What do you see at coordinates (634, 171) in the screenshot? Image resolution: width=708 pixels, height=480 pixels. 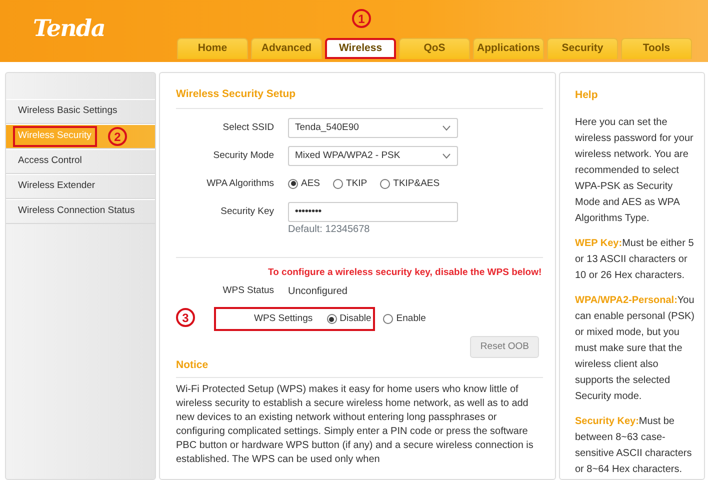 I see `help-paragraph: Here you can set the wireless password for your wireless network. You are recommended to select WPA-PSK as Security Mode and AES as WPA Algorithms Type.` at bounding box center [634, 171].